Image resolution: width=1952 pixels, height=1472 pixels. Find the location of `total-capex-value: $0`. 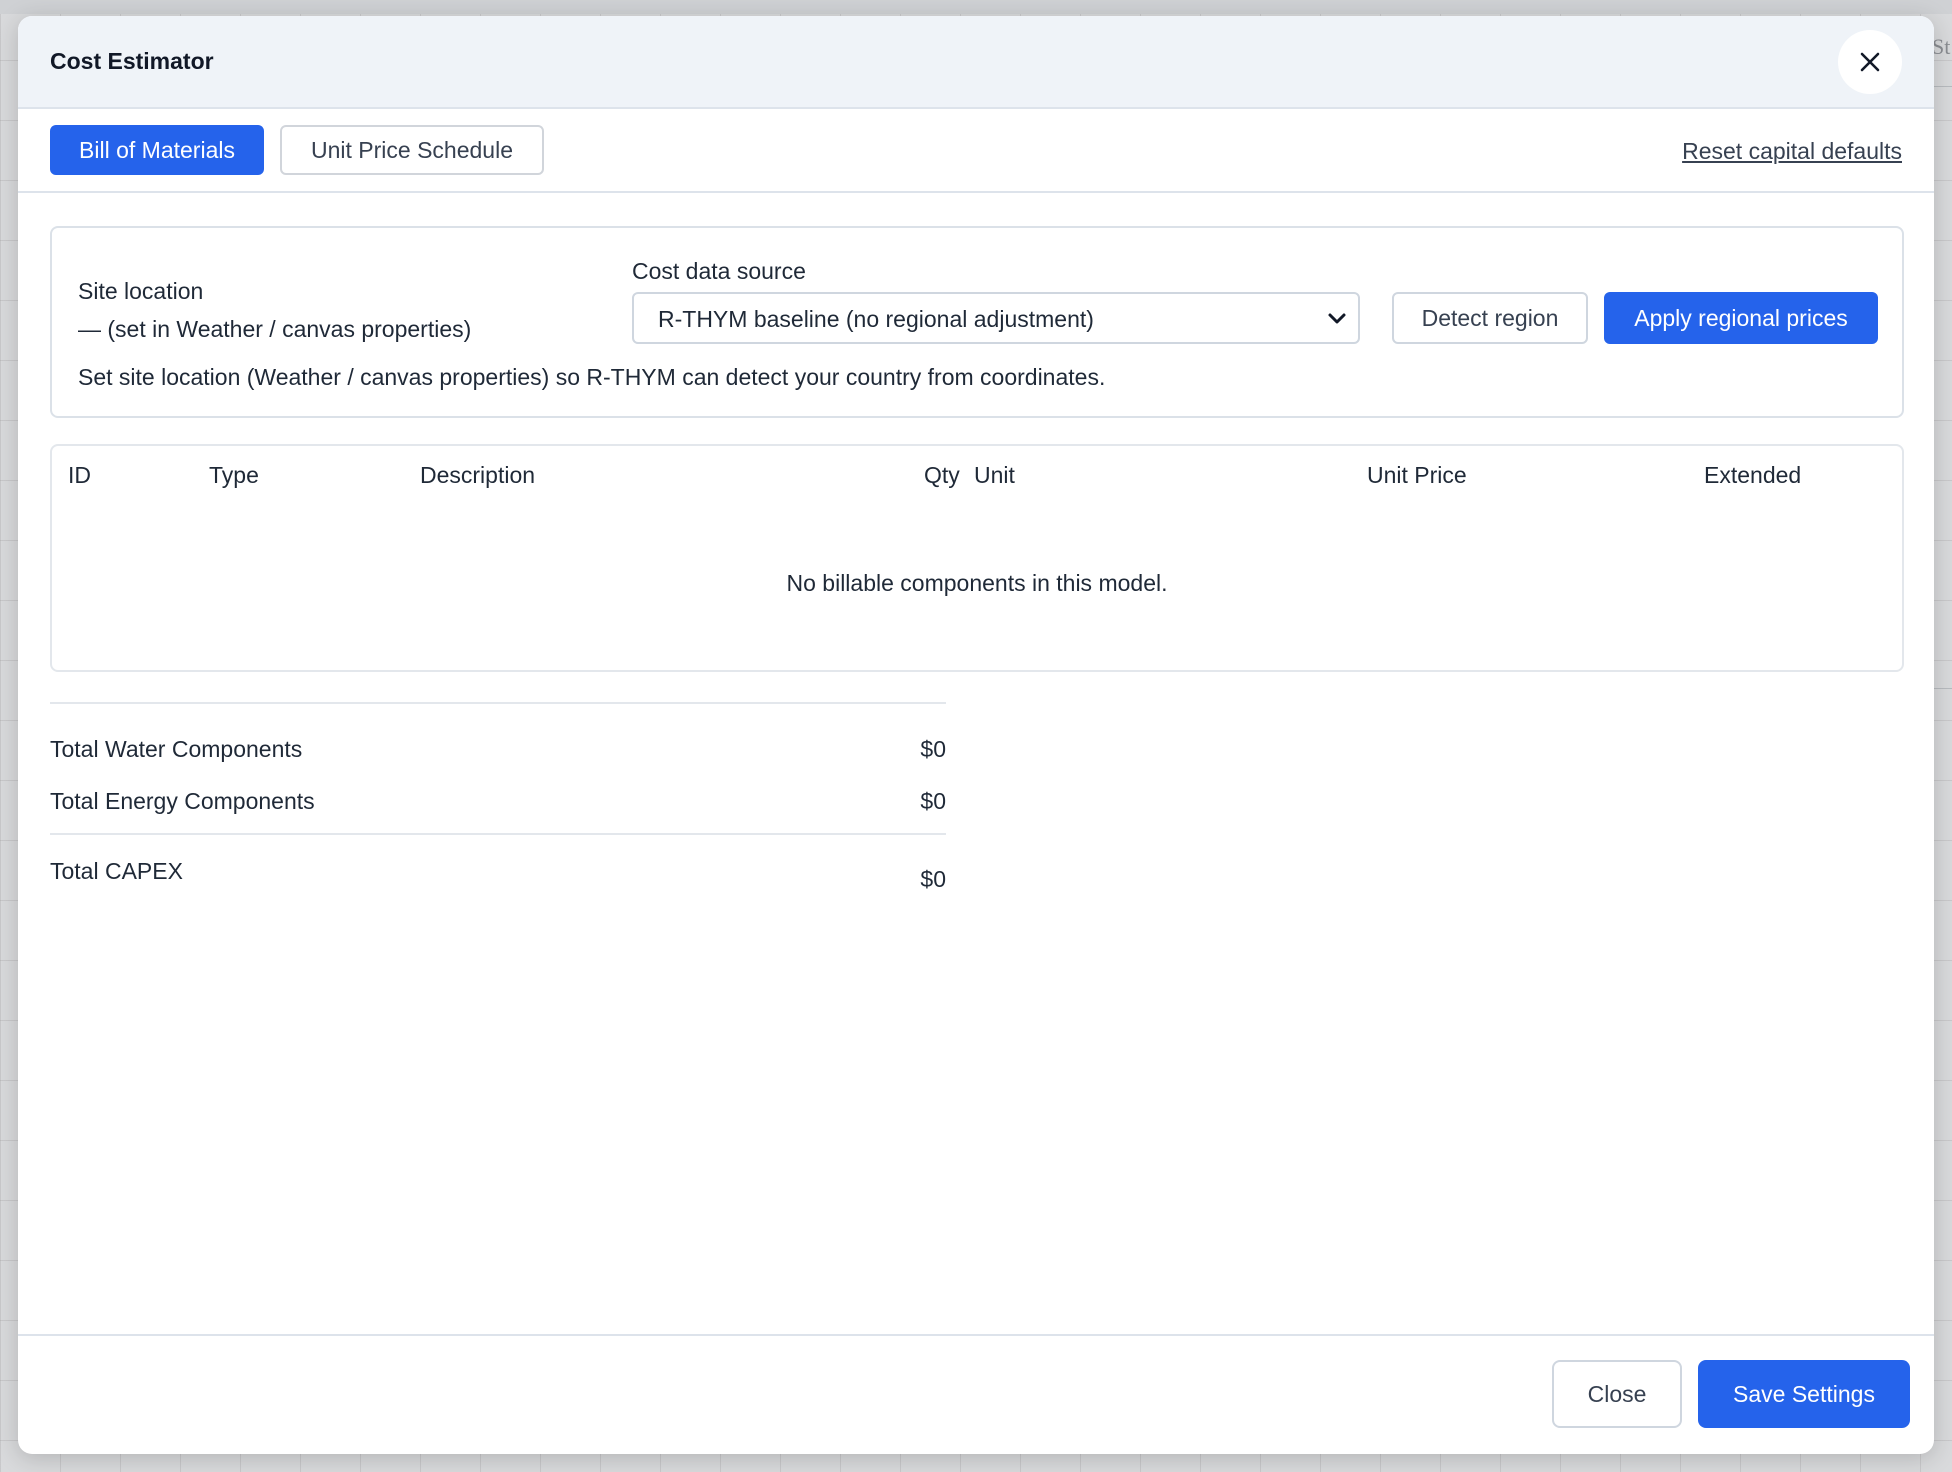

total-capex-value: $0 is located at coordinates (933, 879).